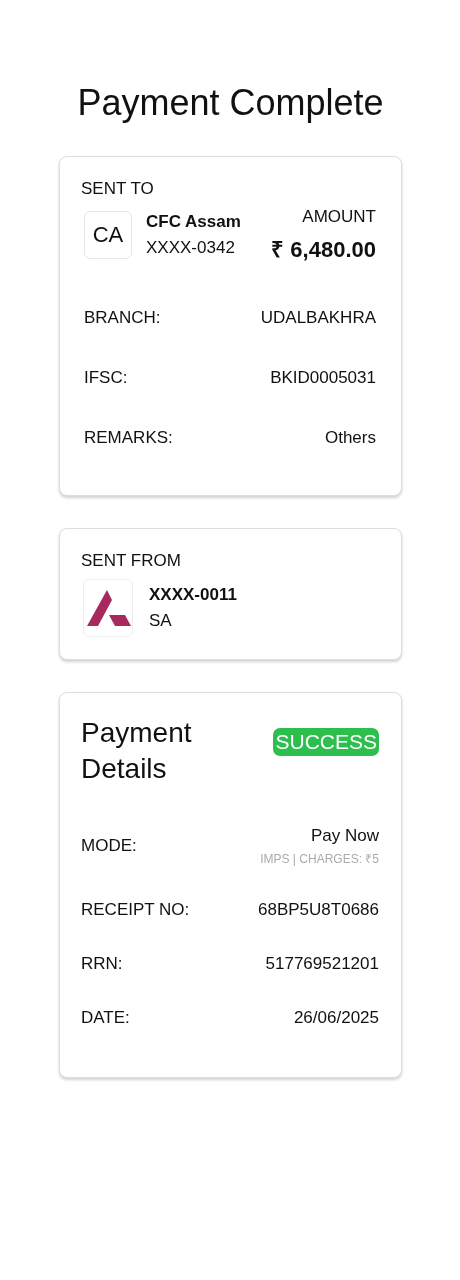 This screenshot has width=460, height=1280. I want to click on field-label: RECEIPT NO:, so click(135, 910).